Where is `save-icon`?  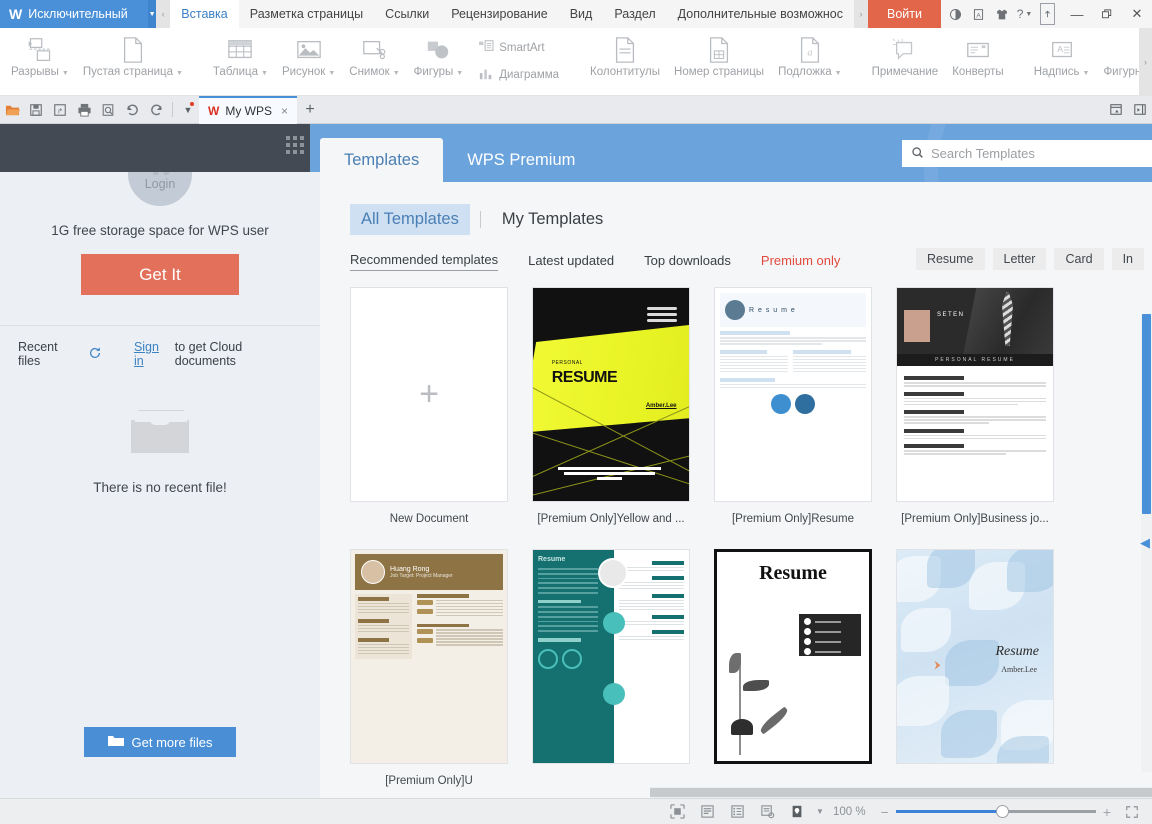
save-icon is located at coordinates (36, 109).